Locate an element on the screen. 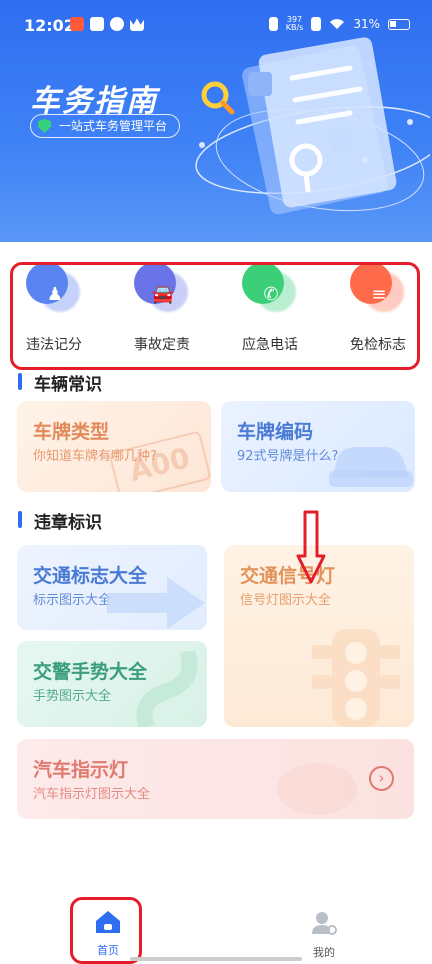  nav-home: 首页 is located at coordinates (108, 934).